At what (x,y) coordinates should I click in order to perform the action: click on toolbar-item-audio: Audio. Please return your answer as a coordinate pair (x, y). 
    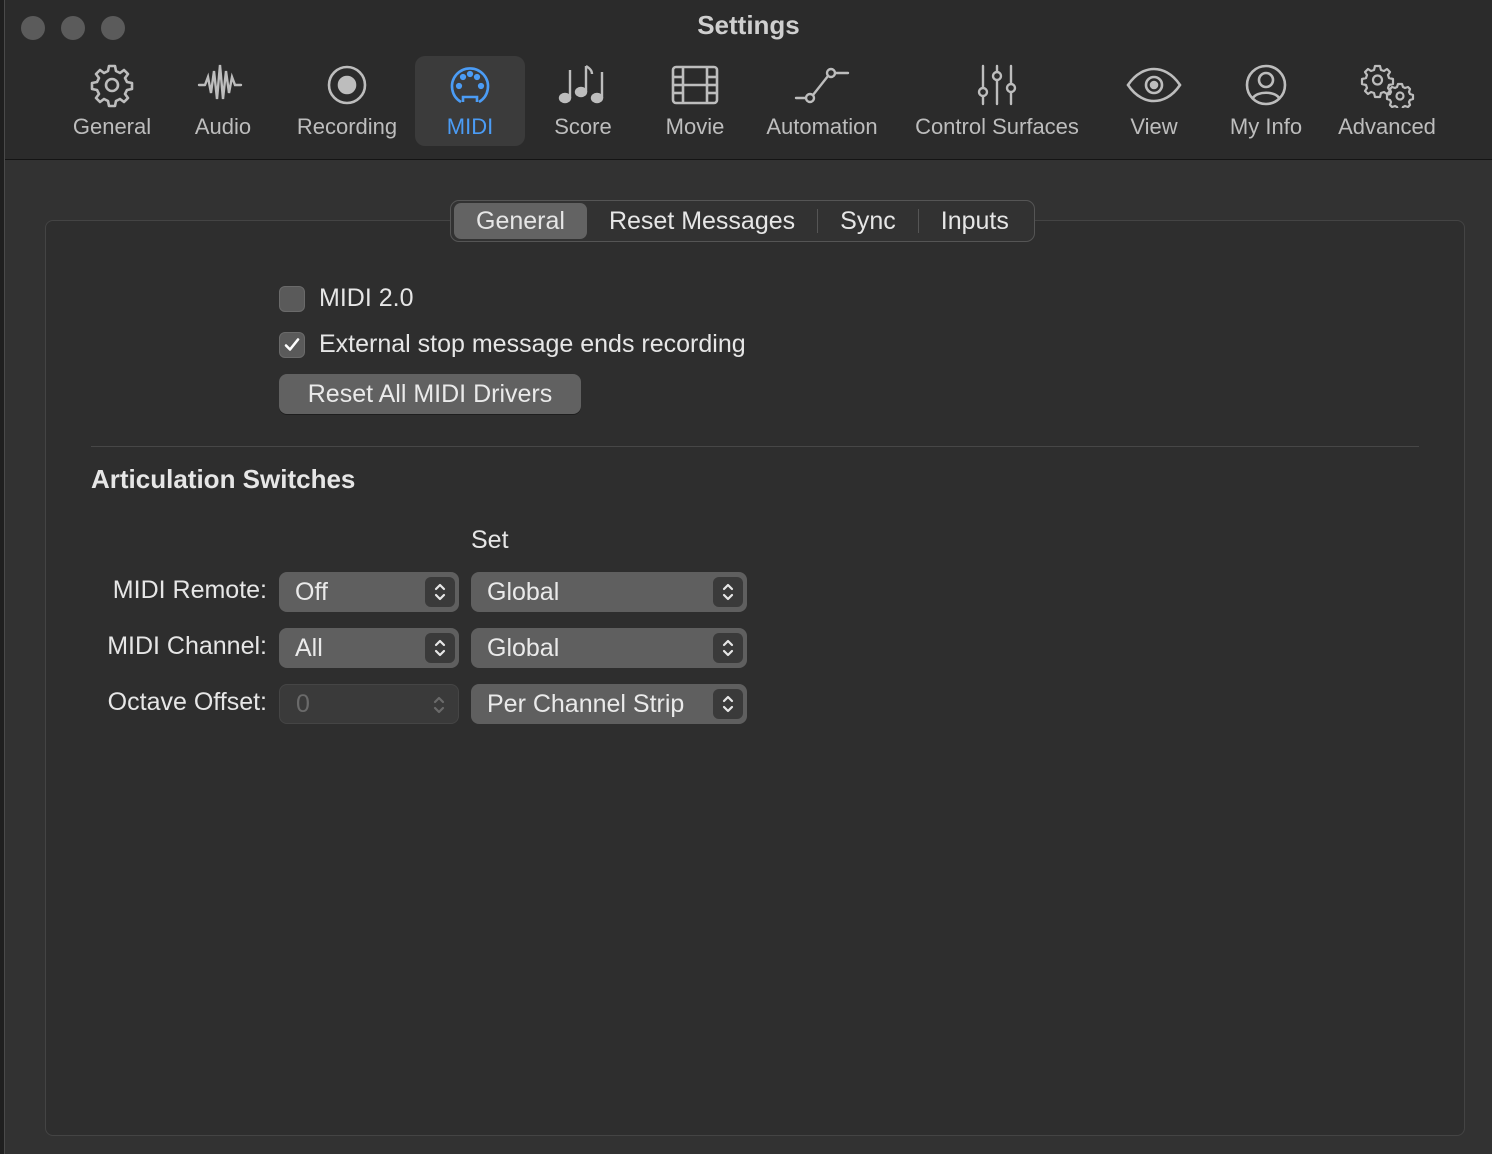
    Looking at the image, I should click on (223, 101).